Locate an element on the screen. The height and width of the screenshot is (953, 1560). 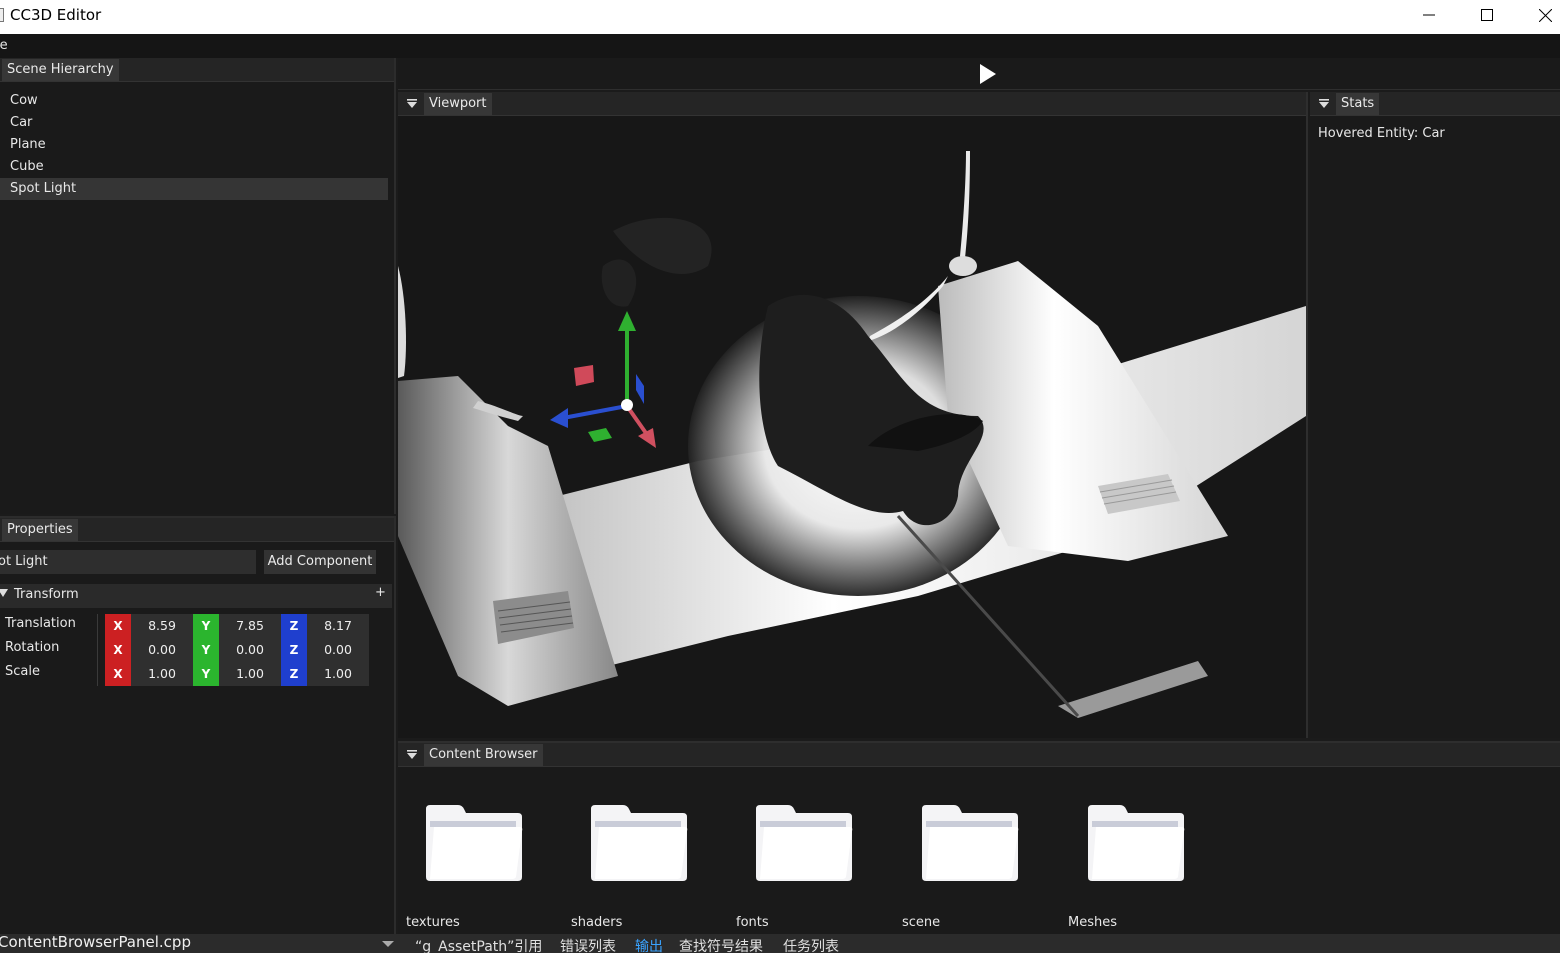
folder-label: shaders is located at coordinates (597, 922).